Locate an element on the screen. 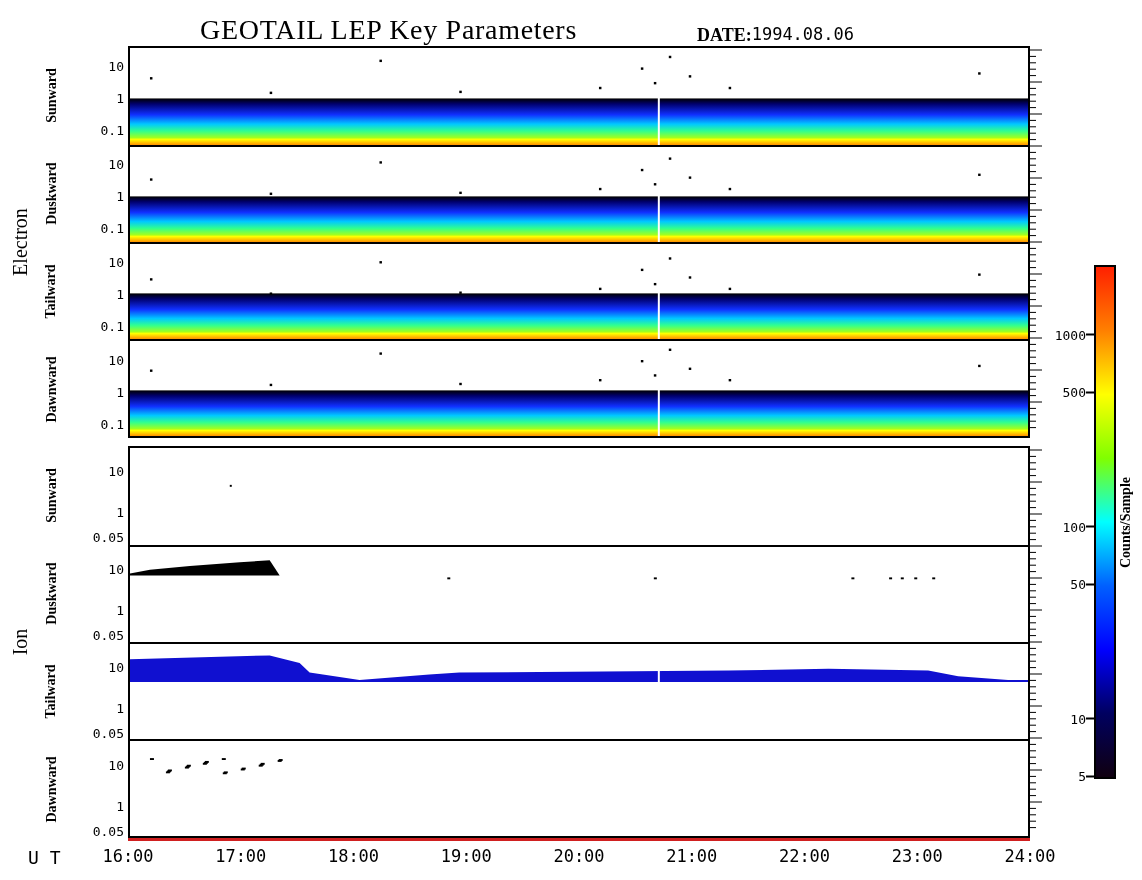  x-tick-label: 21:00 is located at coordinates (692, 857).